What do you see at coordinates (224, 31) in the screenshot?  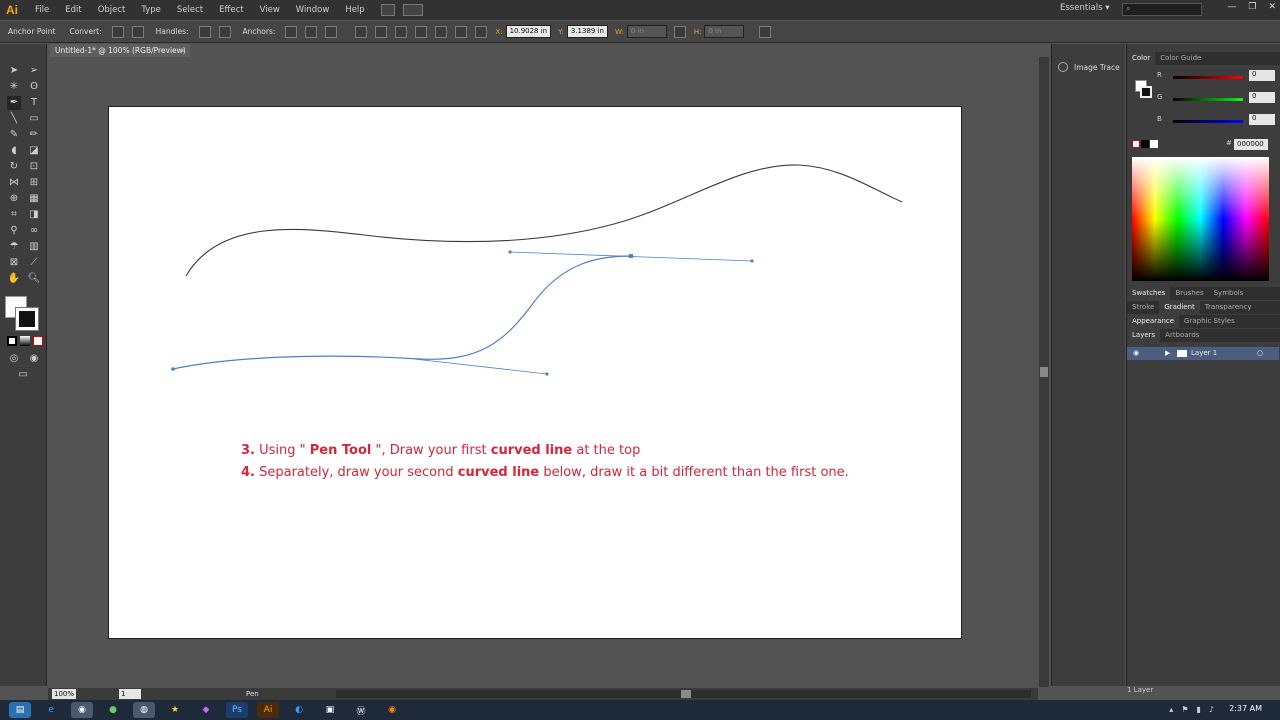 I see `hide-handles-icon` at bounding box center [224, 31].